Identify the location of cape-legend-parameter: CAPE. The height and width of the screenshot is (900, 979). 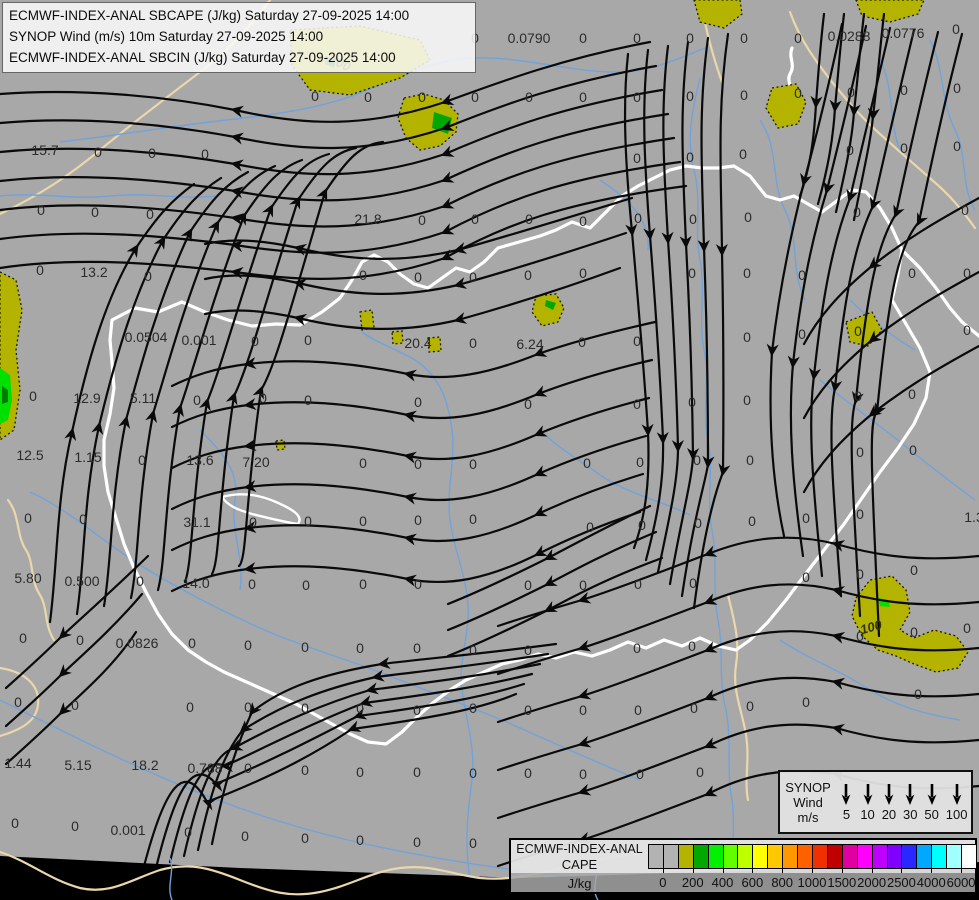
(579, 864).